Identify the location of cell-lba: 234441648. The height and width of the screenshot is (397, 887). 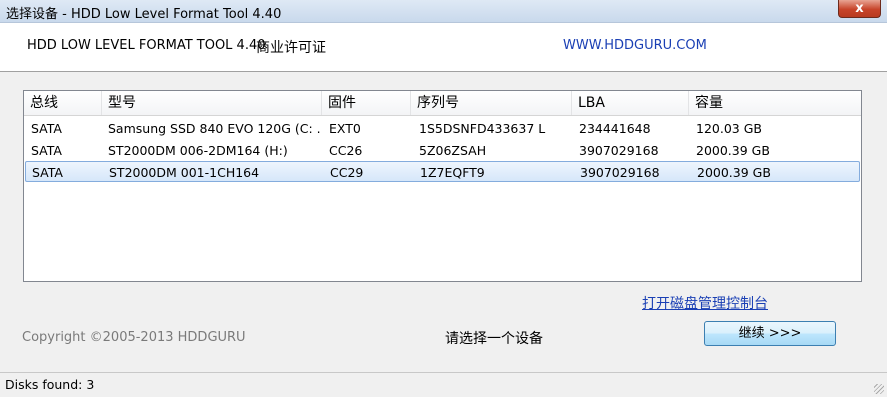
(615, 128).